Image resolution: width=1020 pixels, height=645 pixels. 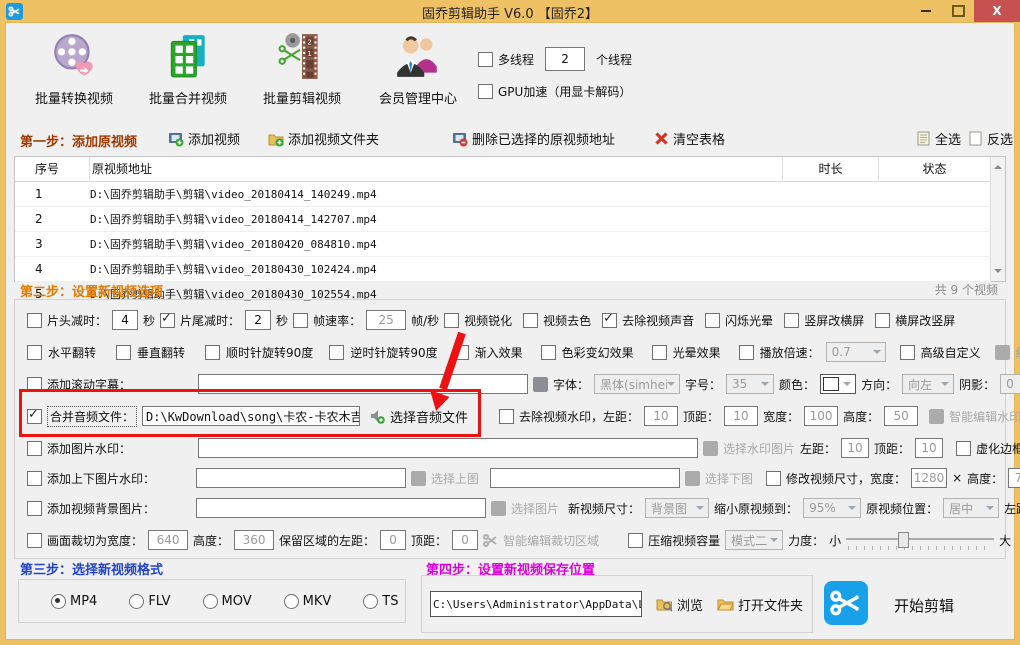 What do you see at coordinates (485, 91) in the screenshot?
I see `gpu-checkbox` at bounding box center [485, 91].